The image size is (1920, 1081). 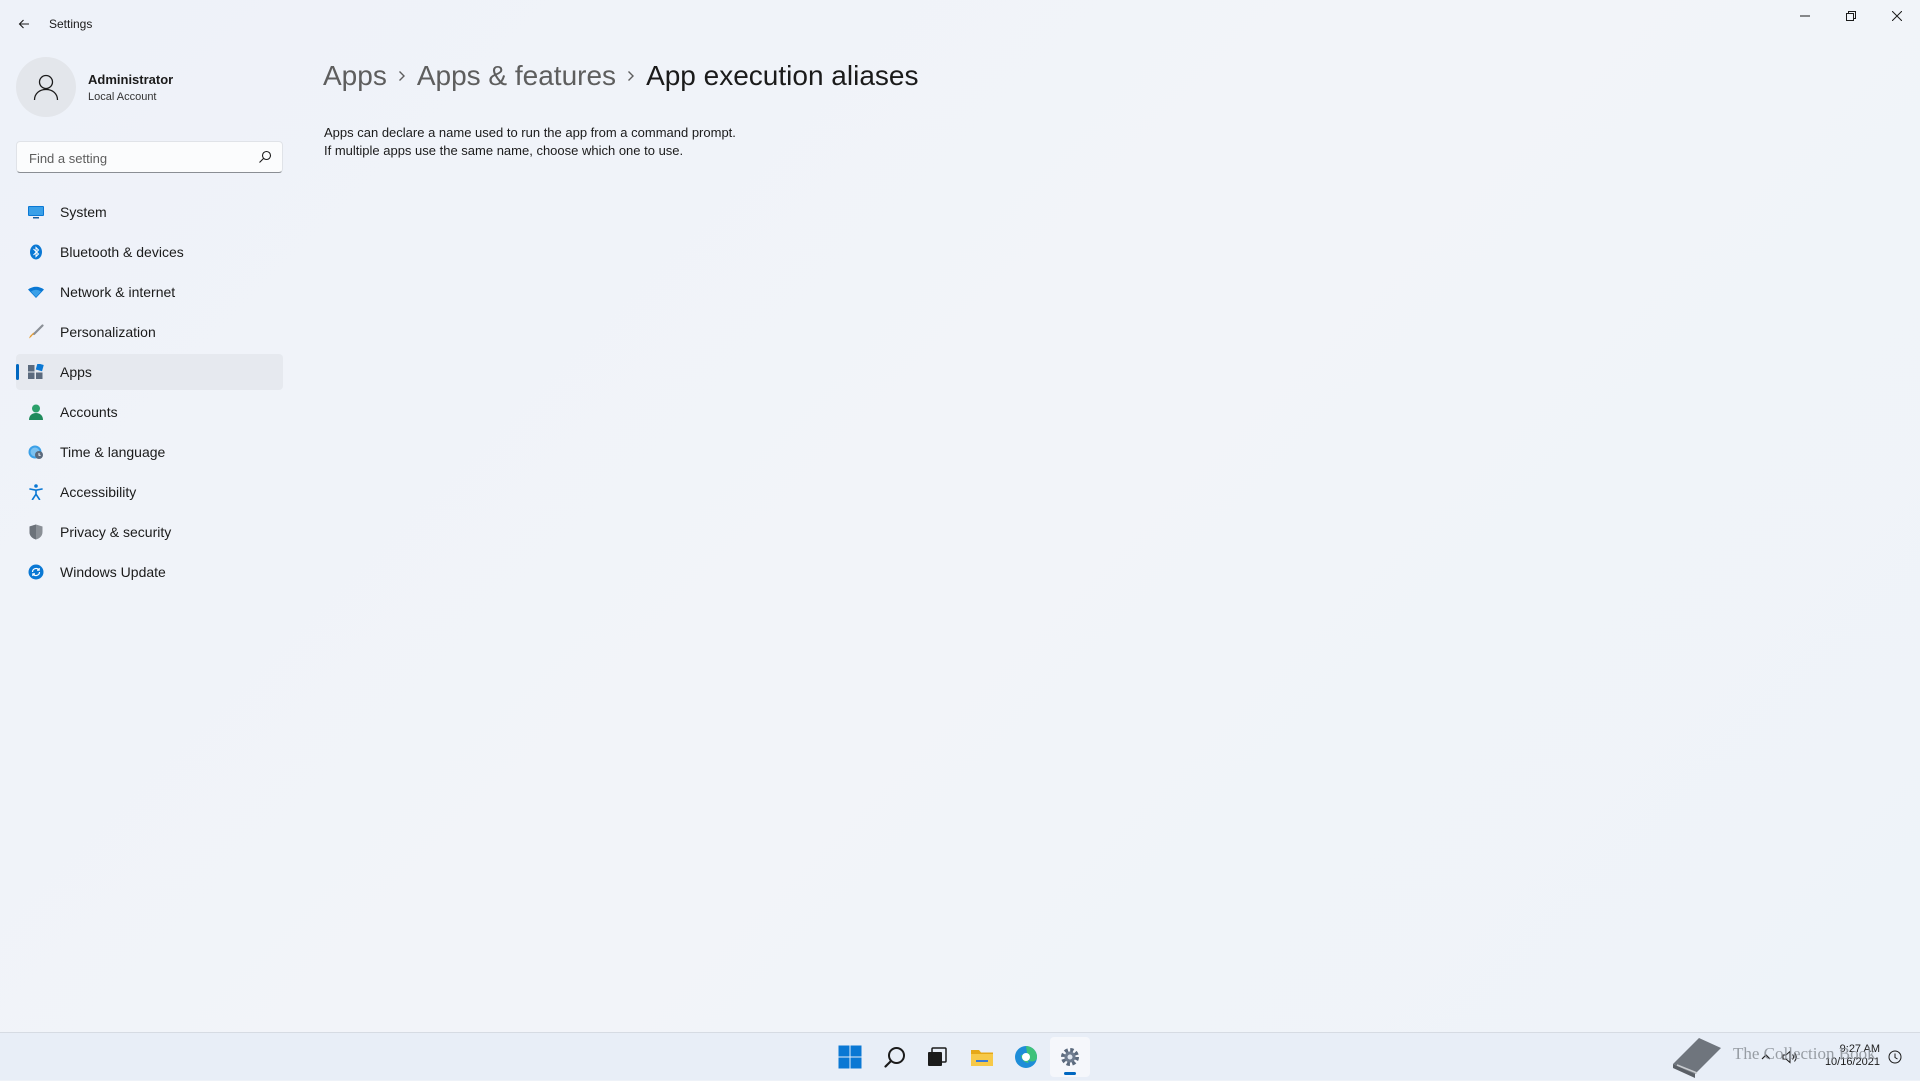 What do you see at coordinates (36, 372) in the screenshot?
I see `apps-icon` at bounding box center [36, 372].